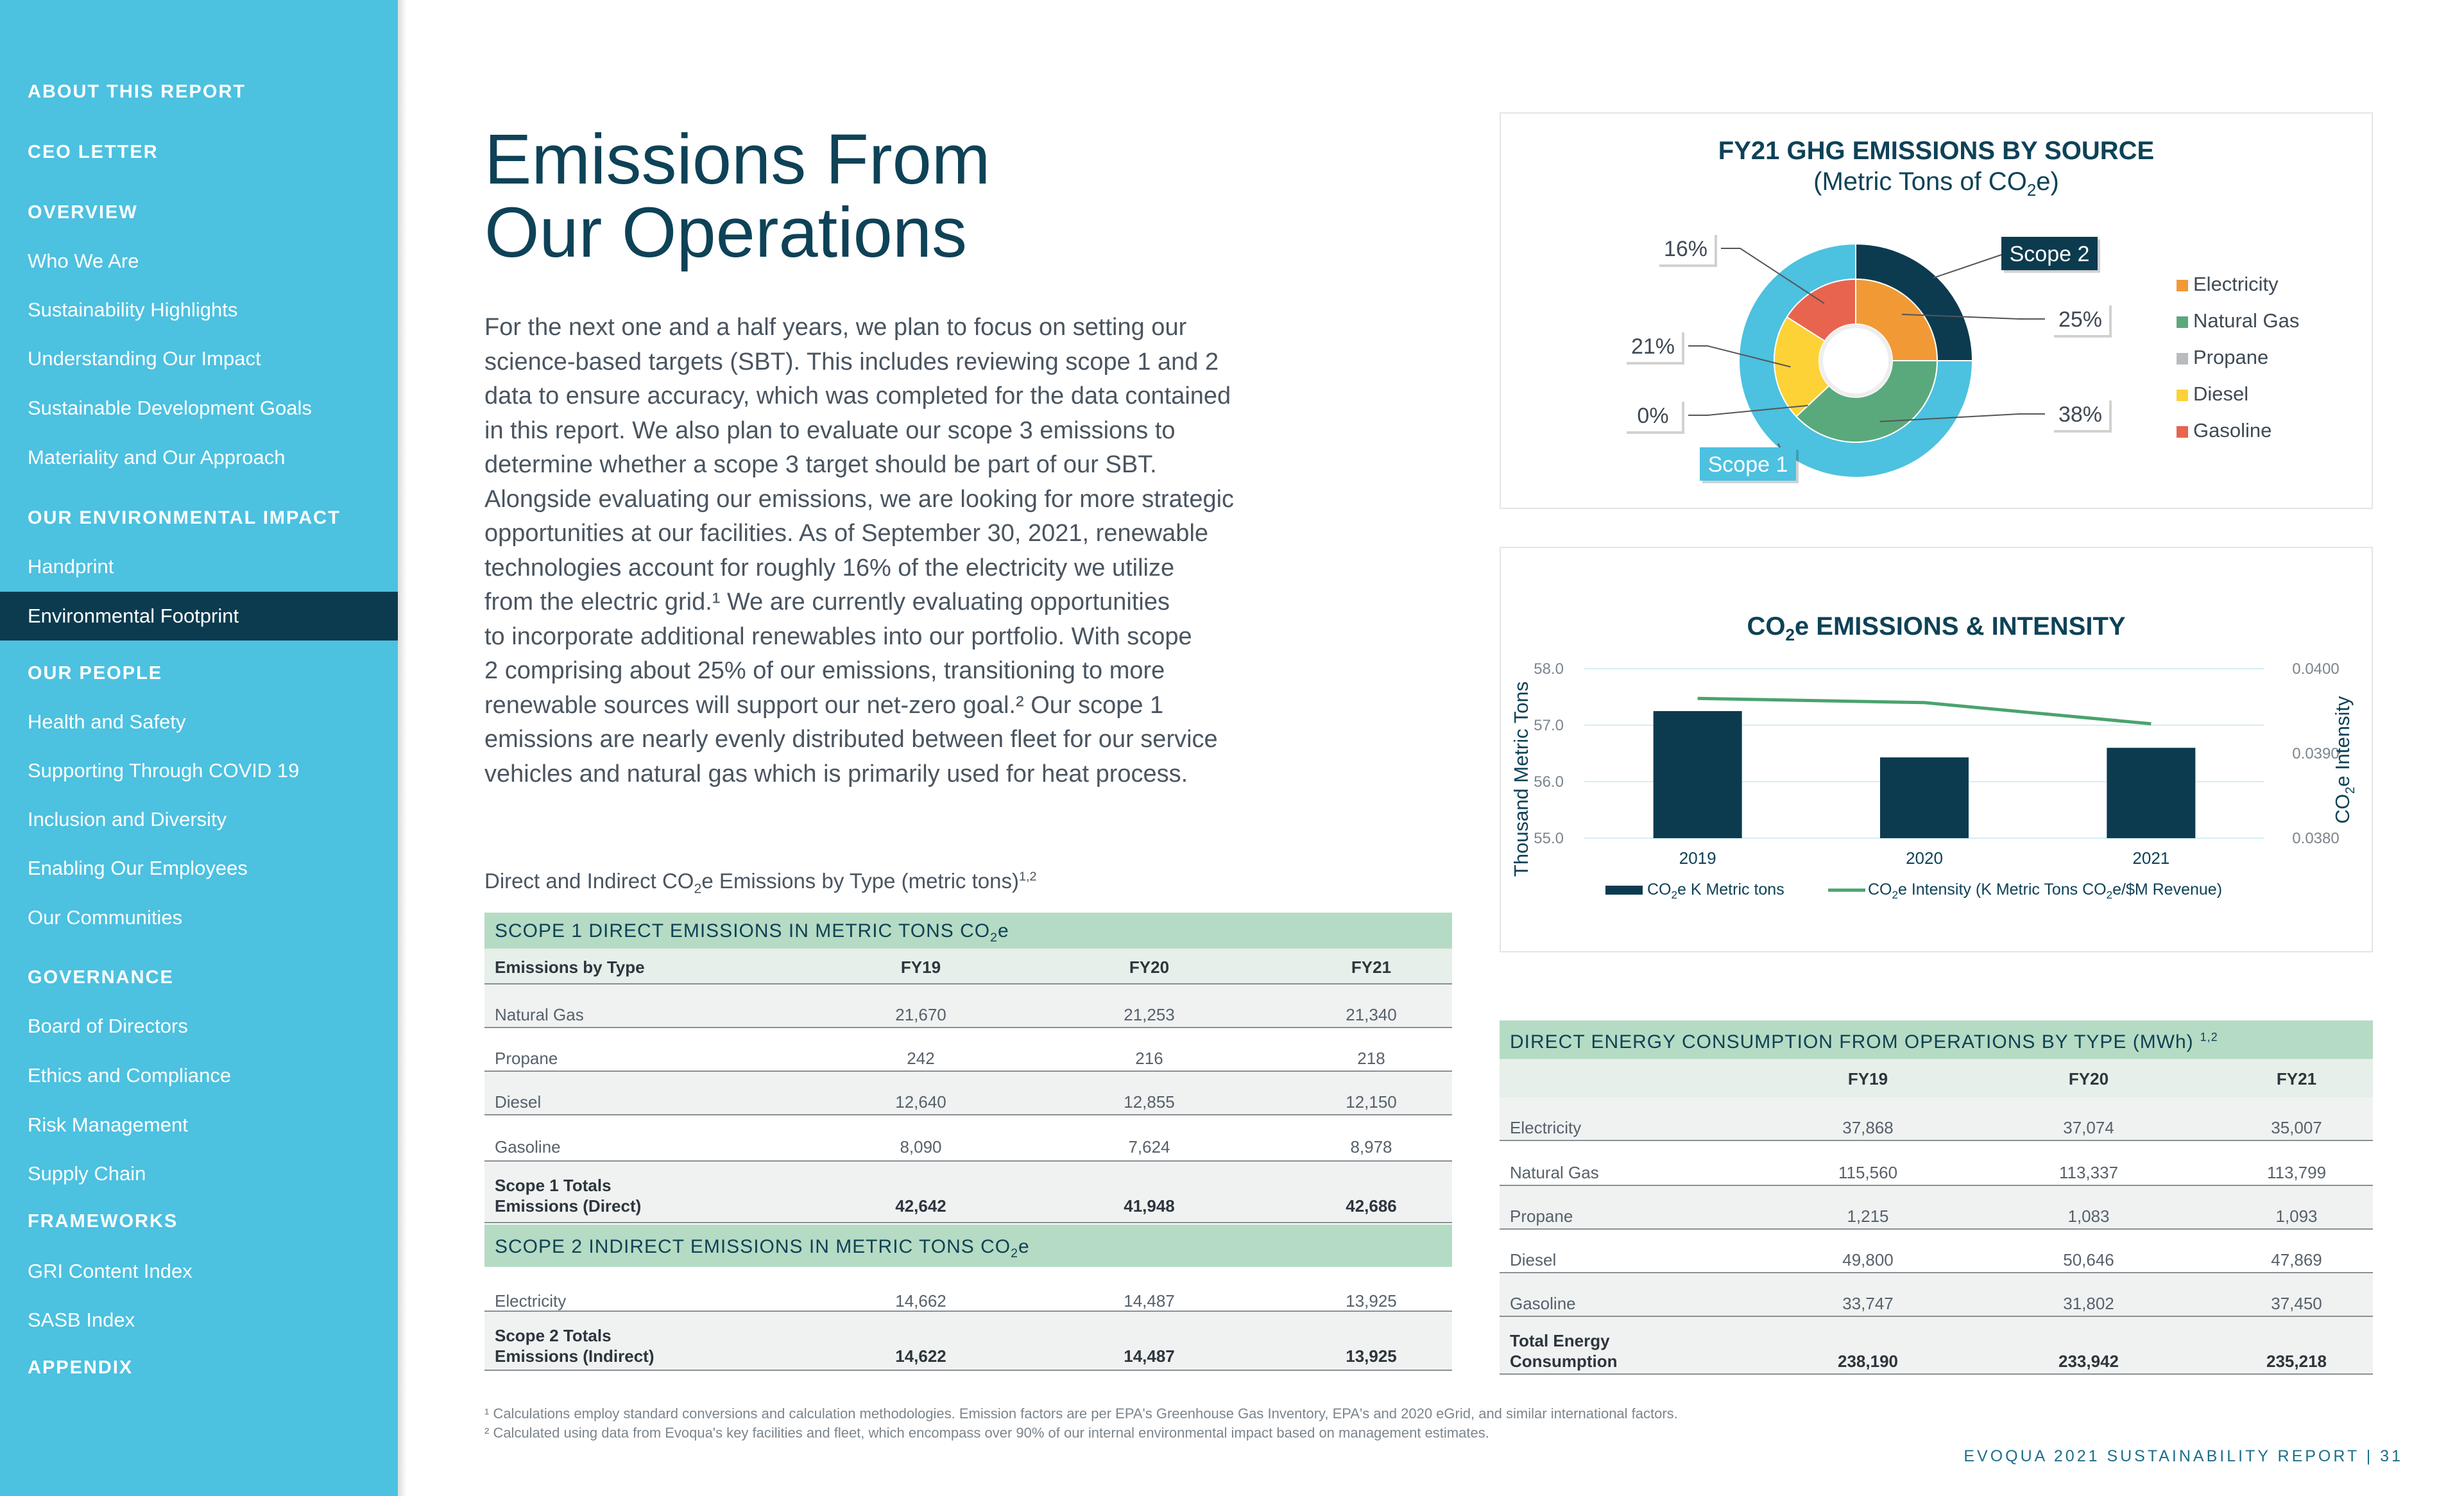 This screenshot has height=1496, width=2464. I want to click on sidebar-item-governance: GOVERNANCE, so click(199, 977).